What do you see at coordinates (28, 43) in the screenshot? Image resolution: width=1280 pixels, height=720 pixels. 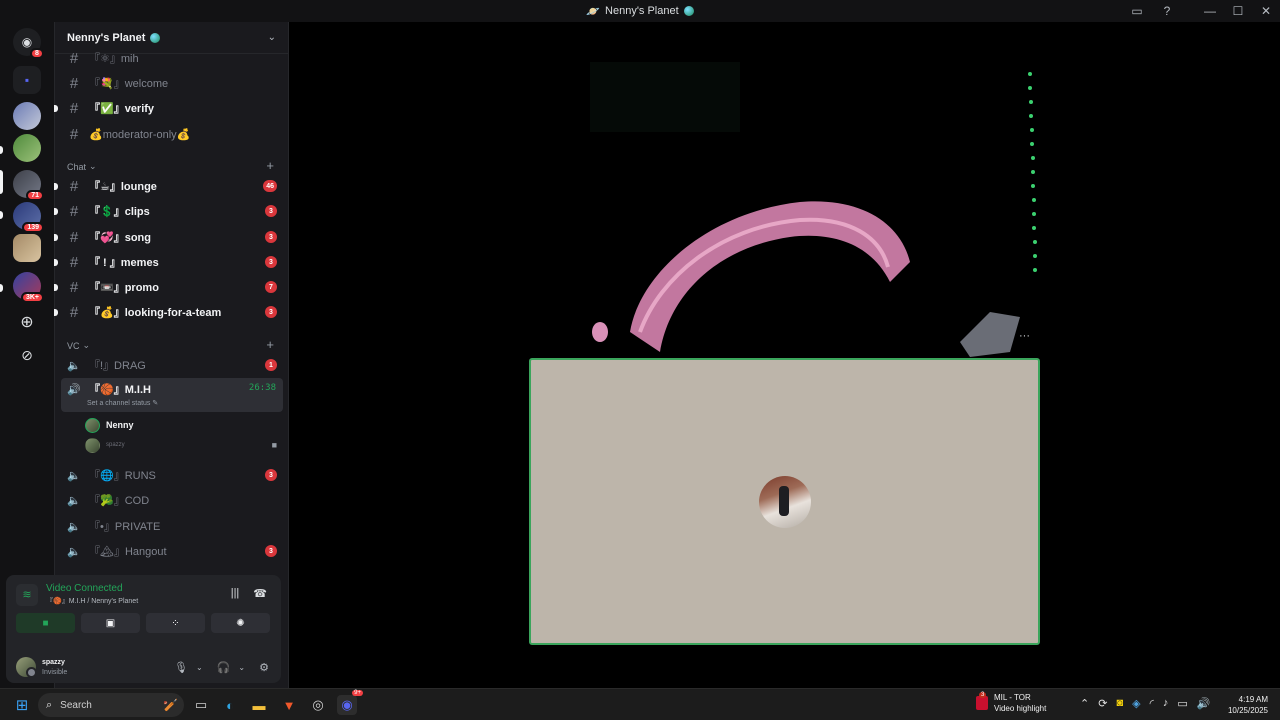 I see `discord-home-button: ◉ 8` at bounding box center [28, 43].